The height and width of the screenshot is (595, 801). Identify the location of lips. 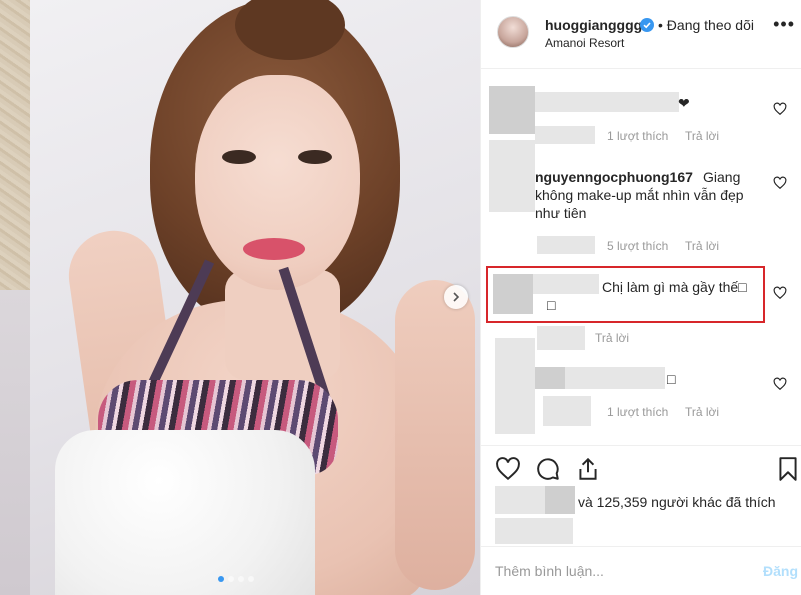
(274, 249).